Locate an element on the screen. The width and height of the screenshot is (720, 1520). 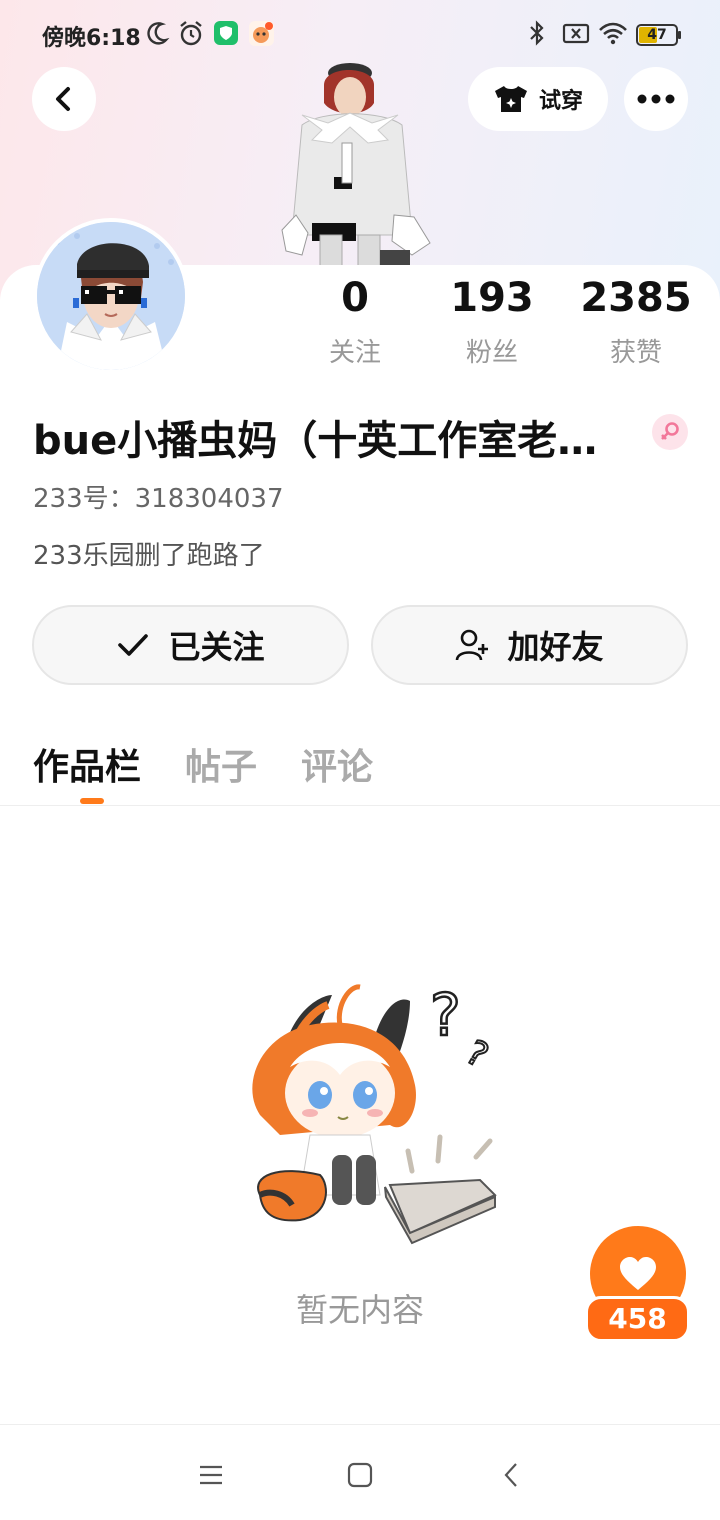
tshirt-icon is located at coordinates (510, 99).